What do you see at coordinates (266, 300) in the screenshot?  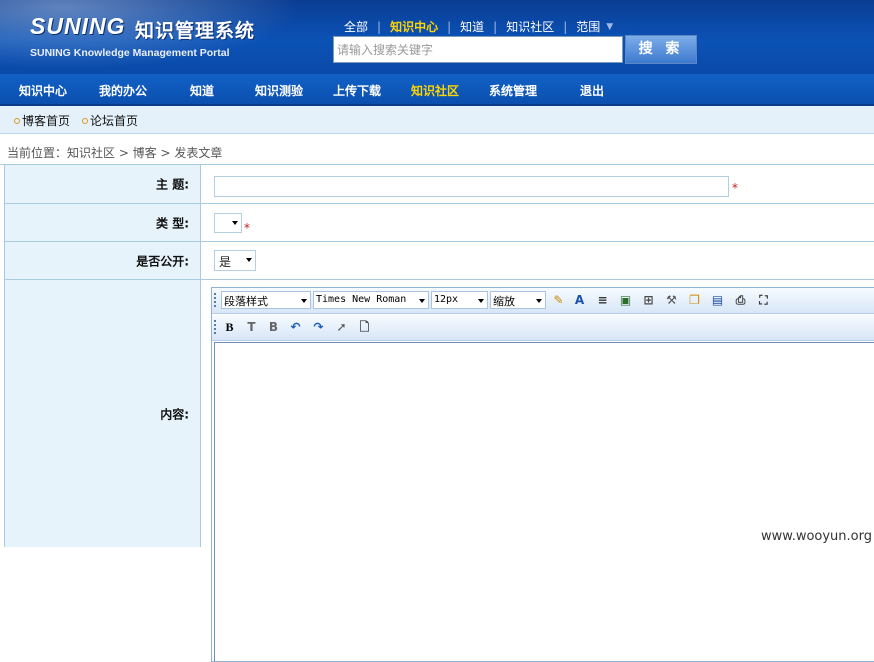 I see `paragraph-style-select: 段落样式` at bounding box center [266, 300].